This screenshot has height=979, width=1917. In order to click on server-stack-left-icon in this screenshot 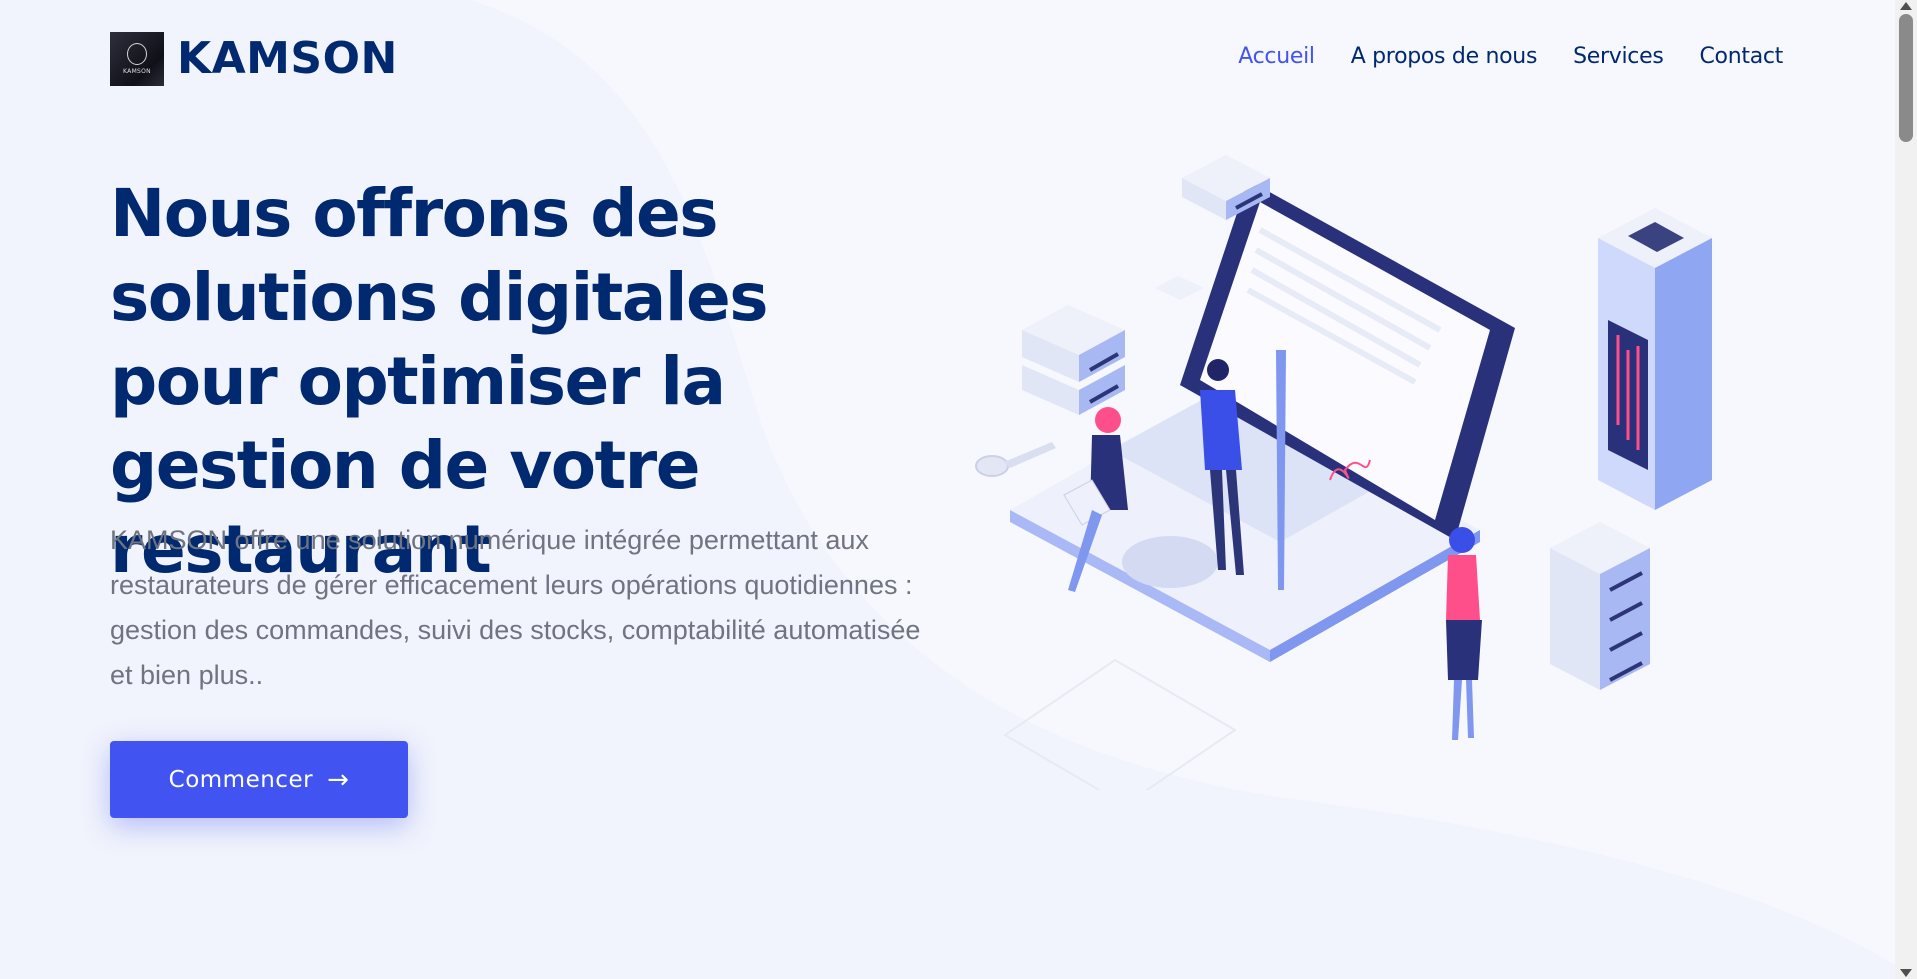, I will do `click(1073, 360)`.